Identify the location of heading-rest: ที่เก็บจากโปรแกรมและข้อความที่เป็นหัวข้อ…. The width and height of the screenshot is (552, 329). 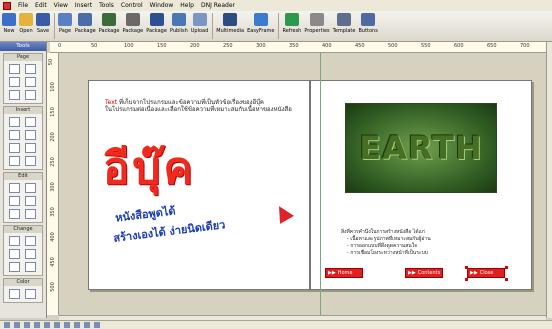
(190, 102).